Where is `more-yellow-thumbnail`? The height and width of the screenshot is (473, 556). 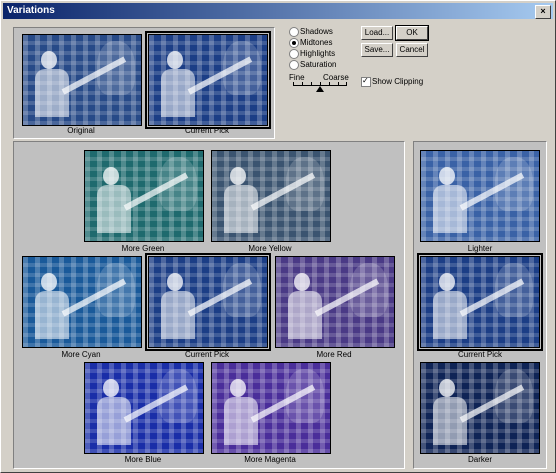
more-yellow-thumbnail is located at coordinates (271, 196).